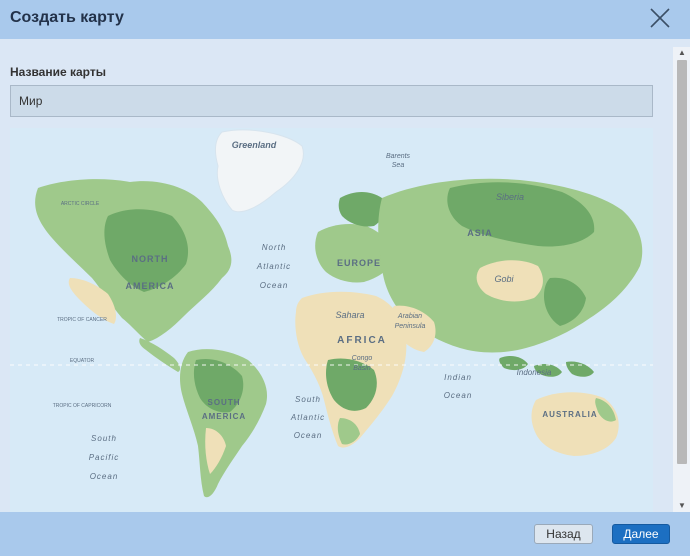  What do you see at coordinates (82, 406) in the screenshot?
I see `label-tropic-capricorn: TROPIC OF CAPRICORN` at bounding box center [82, 406].